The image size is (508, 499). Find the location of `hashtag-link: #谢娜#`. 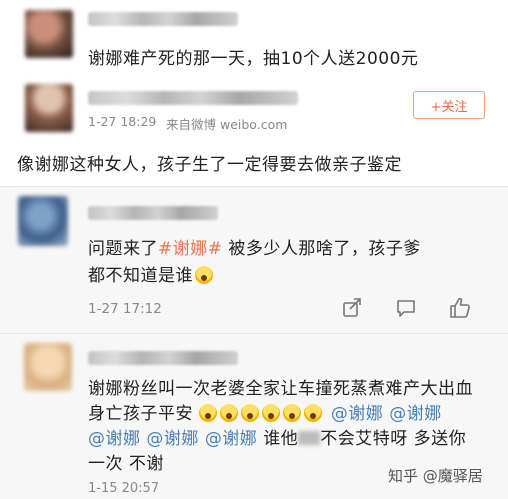

hashtag-link: #谢娜# is located at coordinates (190, 249).